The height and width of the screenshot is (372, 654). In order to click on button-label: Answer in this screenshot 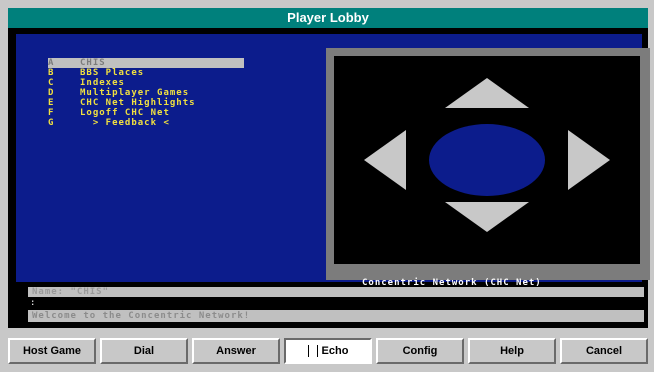, I will do `click(236, 351)`.